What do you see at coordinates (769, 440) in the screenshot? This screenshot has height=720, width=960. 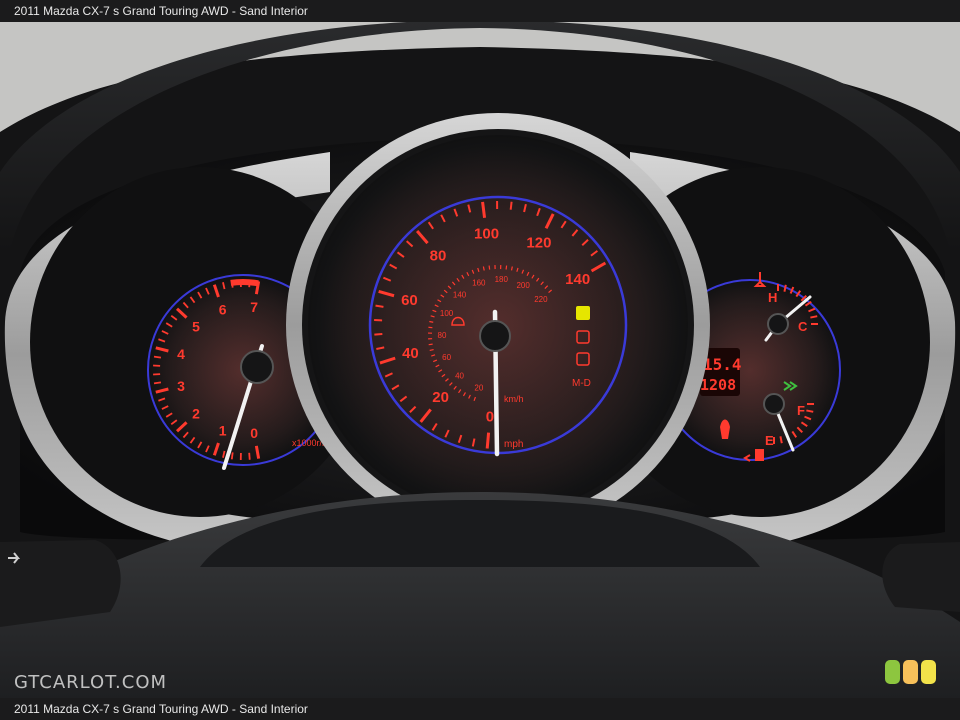 I see `fuel-empty-label: E` at bounding box center [769, 440].